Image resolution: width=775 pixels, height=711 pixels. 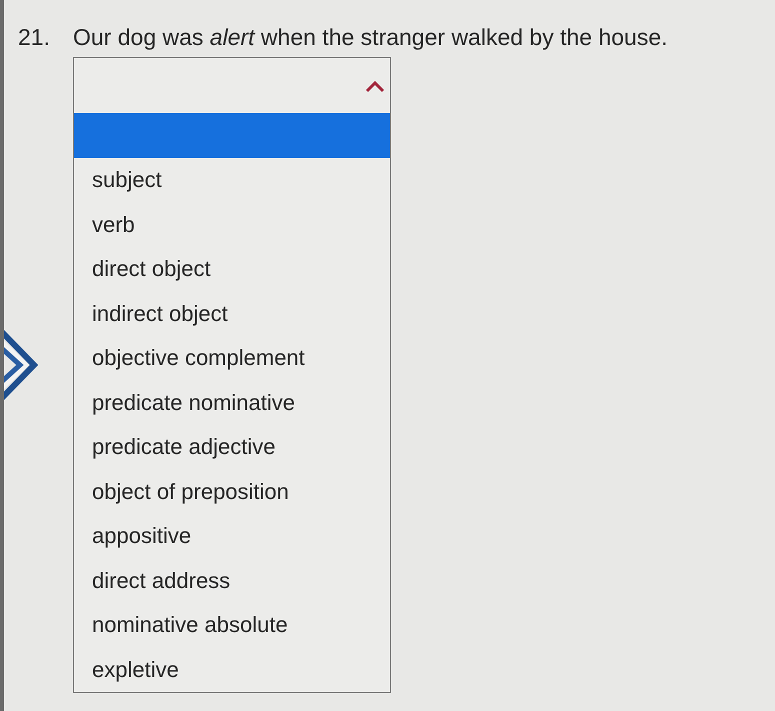 What do you see at coordinates (232, 135) in the screenshot?
I see `dropdown-option` at bounding box center [232, 135].